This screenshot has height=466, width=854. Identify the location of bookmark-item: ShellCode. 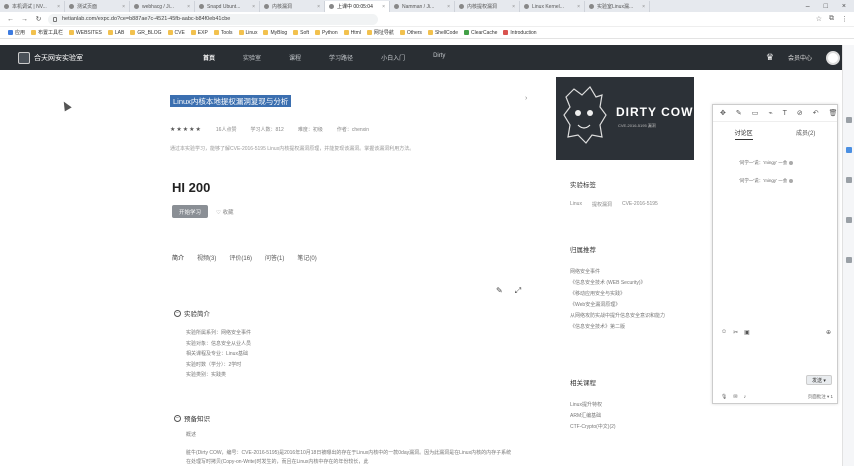
(442, 33).